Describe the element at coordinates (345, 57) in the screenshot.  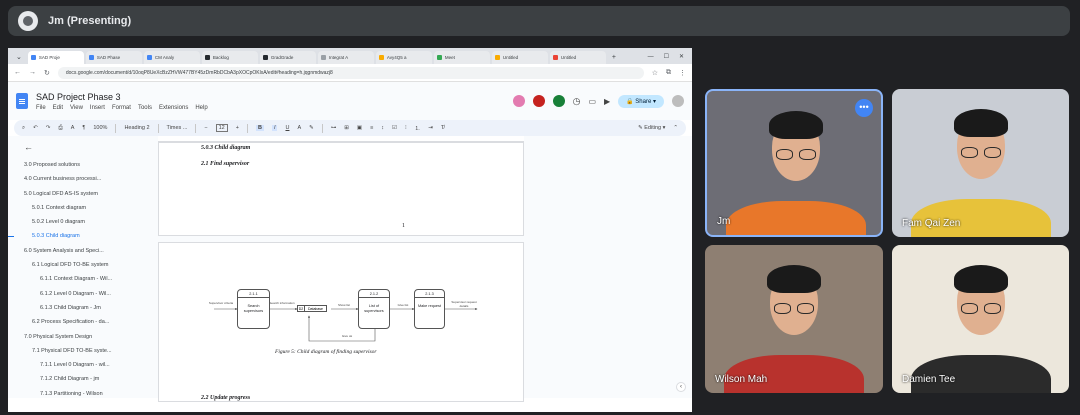
I see `browser-tab: Integrat A` at that location.